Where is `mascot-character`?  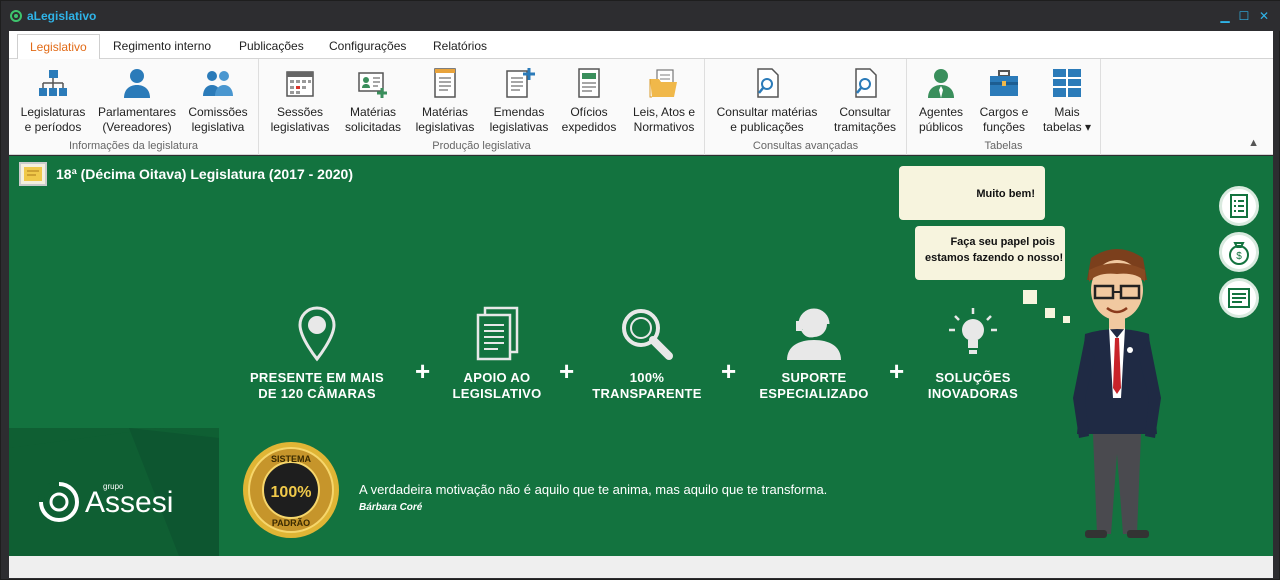 mascot-character is located at coordinates (1117, 393).